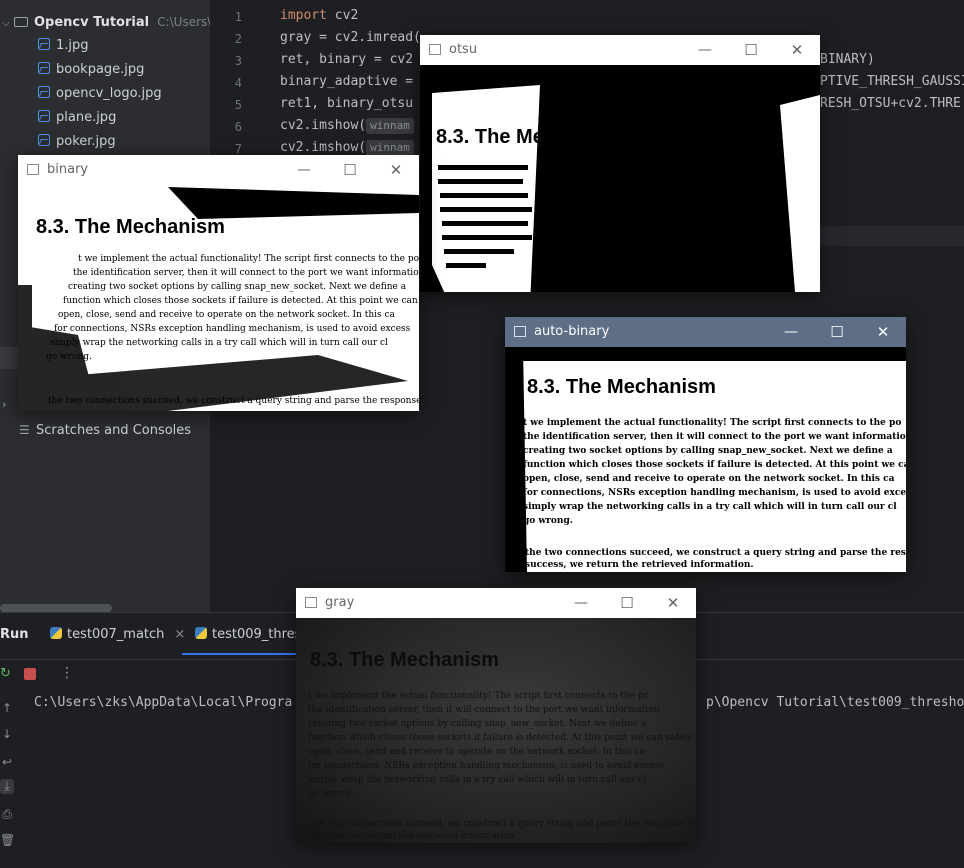 This screenshot has height=868, width=964. What do you see at coordinates (63, 46) in the screenshot?
I see `file-item: 1.jpg` at bounding box center [63, 46].